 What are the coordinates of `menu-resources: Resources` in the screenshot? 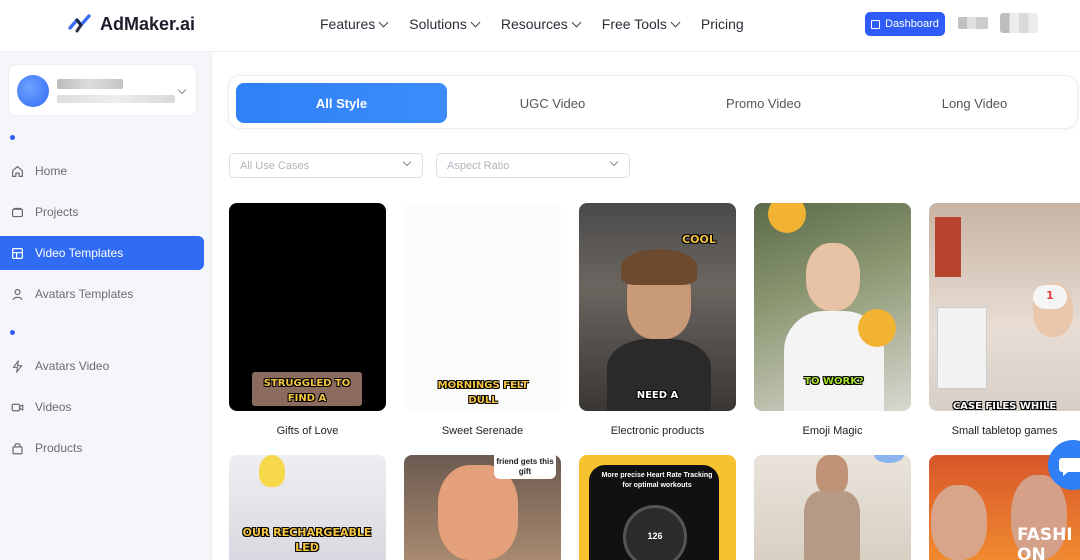 It's located at (541, 24).